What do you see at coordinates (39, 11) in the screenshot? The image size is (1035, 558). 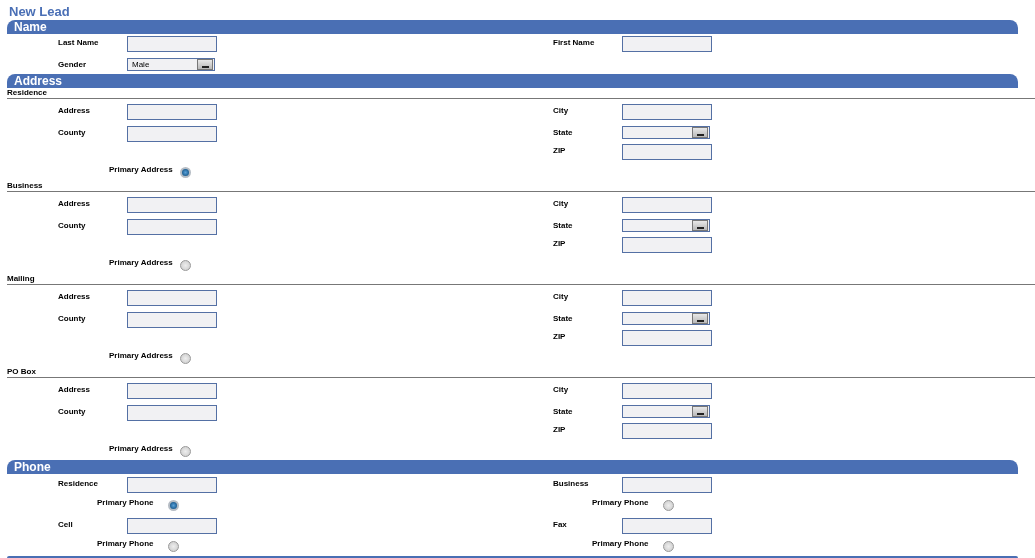 I see `page-title: New Lead` at bounding box center [39, 11].